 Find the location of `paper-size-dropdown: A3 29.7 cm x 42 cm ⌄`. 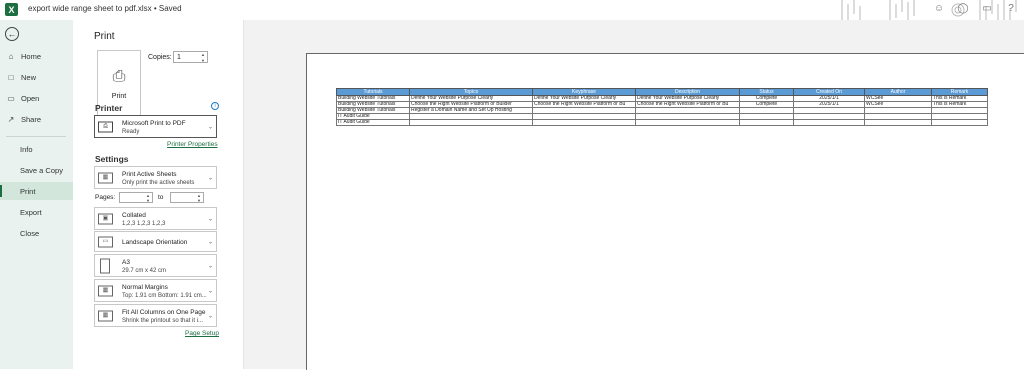

paper-size-dropdown: A3 29.7 cm x 42 cm ⌄ is located at coordinates (155, 265).